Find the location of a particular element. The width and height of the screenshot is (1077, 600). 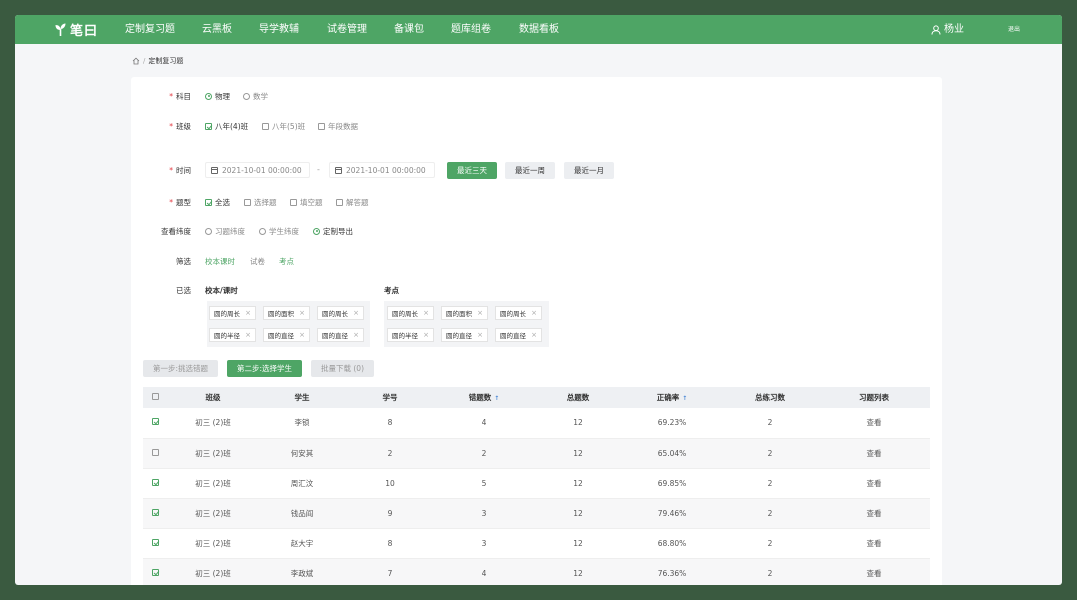

required-mark: * is located at coordinates (171, 96).